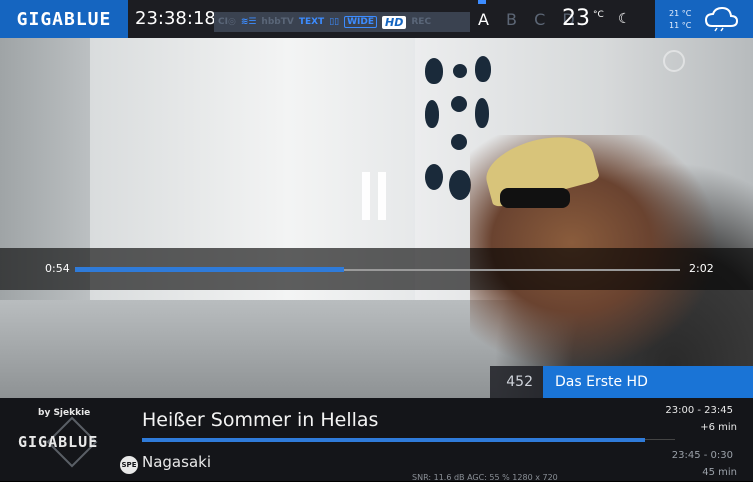 The width and height of the screenshot is (753, 482). Describe the element at coordinates (535, 198) in the screenshot. I see `video-person-sunglasses` at that location.